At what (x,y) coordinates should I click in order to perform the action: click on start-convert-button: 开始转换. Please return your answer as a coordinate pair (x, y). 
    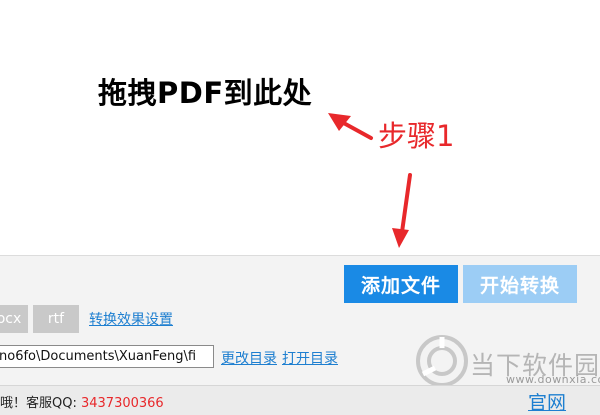
    Looking at the image, I should click on (520, 284).